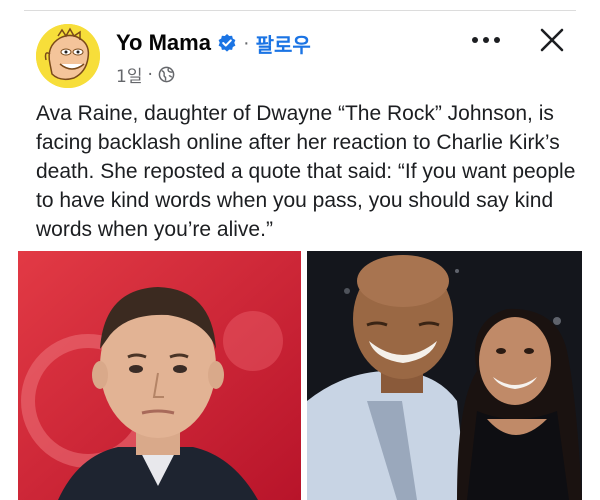  What do you see at coordinates (227, 43) in the screenshot?
I see `verified-badge-icon` at bounding box center [227, 43].